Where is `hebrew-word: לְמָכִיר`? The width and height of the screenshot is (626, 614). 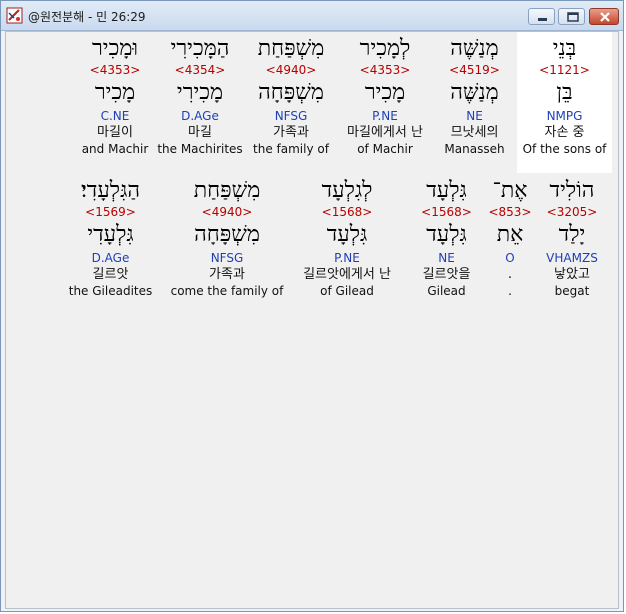 hebrew-word: לְמָכִיר is located at coordinates (385, 48).